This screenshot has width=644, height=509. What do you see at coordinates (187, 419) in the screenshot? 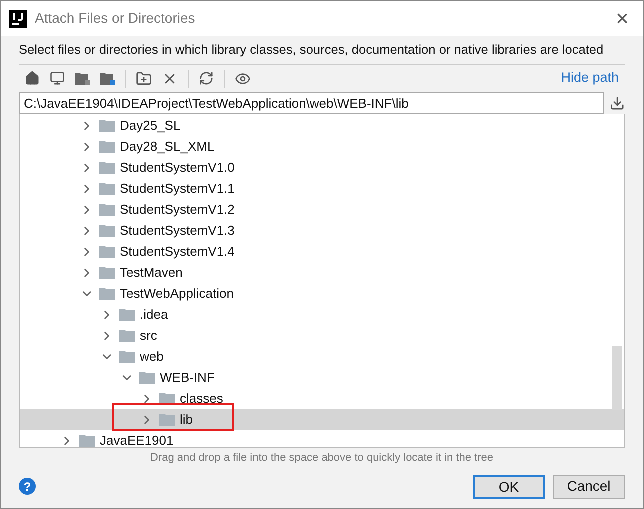
I see `folder-name: lib` at bounding box center [187, 419].